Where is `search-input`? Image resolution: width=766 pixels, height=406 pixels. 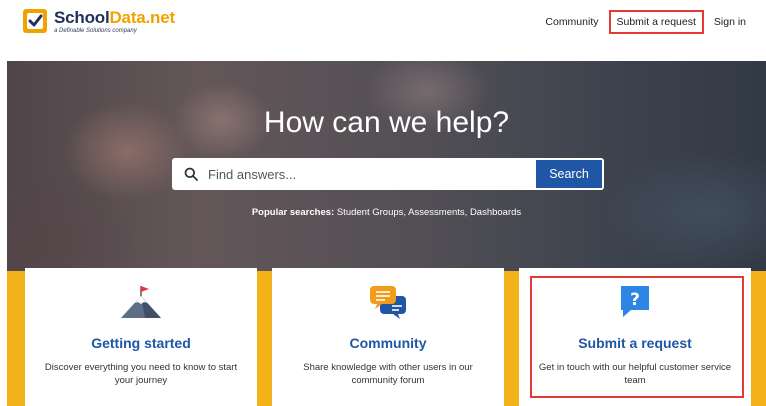 search-input is located at coordinates (373, 174).